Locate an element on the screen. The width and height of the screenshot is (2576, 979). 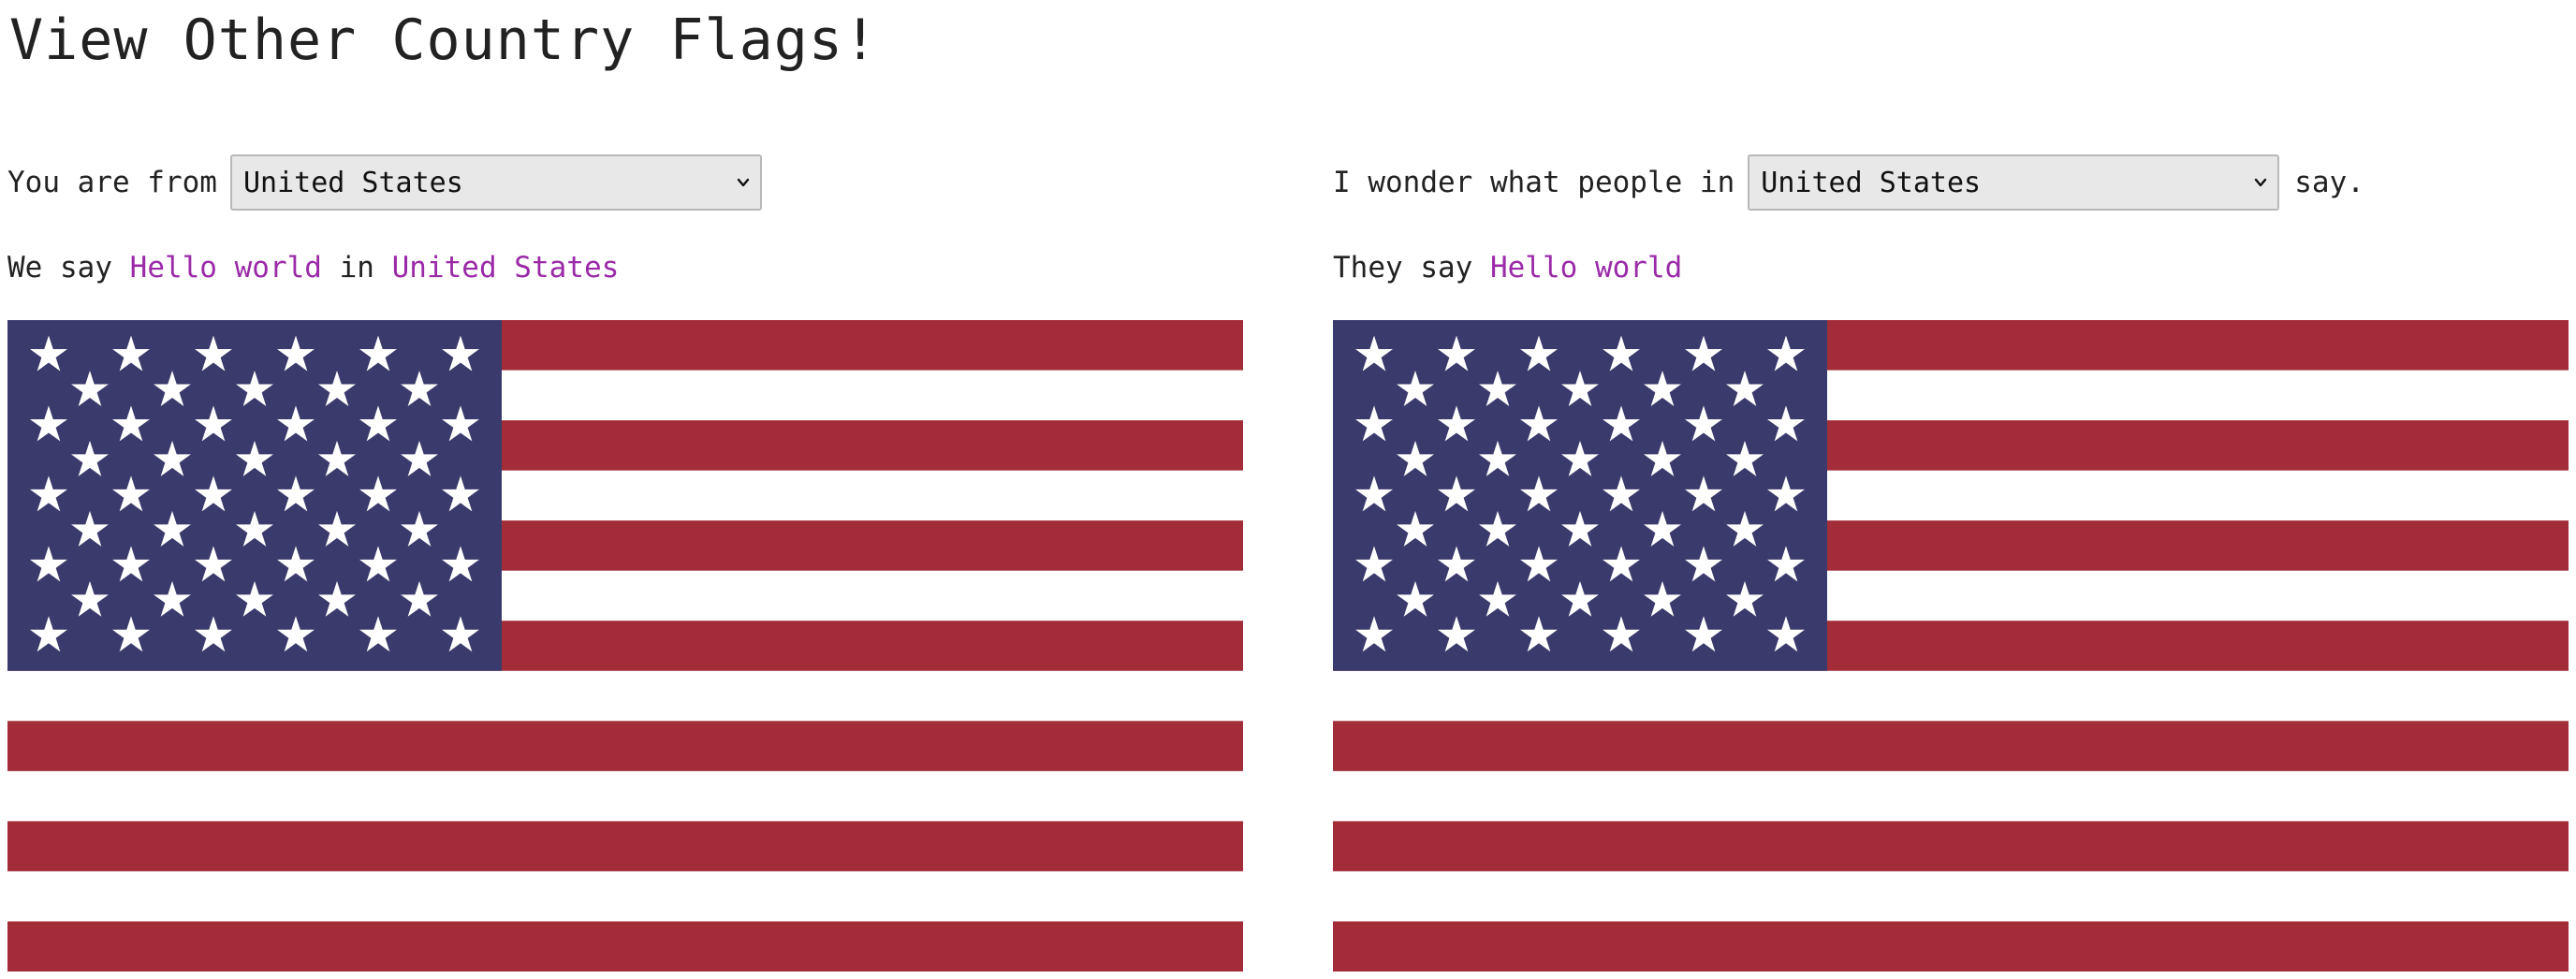
home-greeting: We say Hello world in United States is located at coordinates (313, 268).